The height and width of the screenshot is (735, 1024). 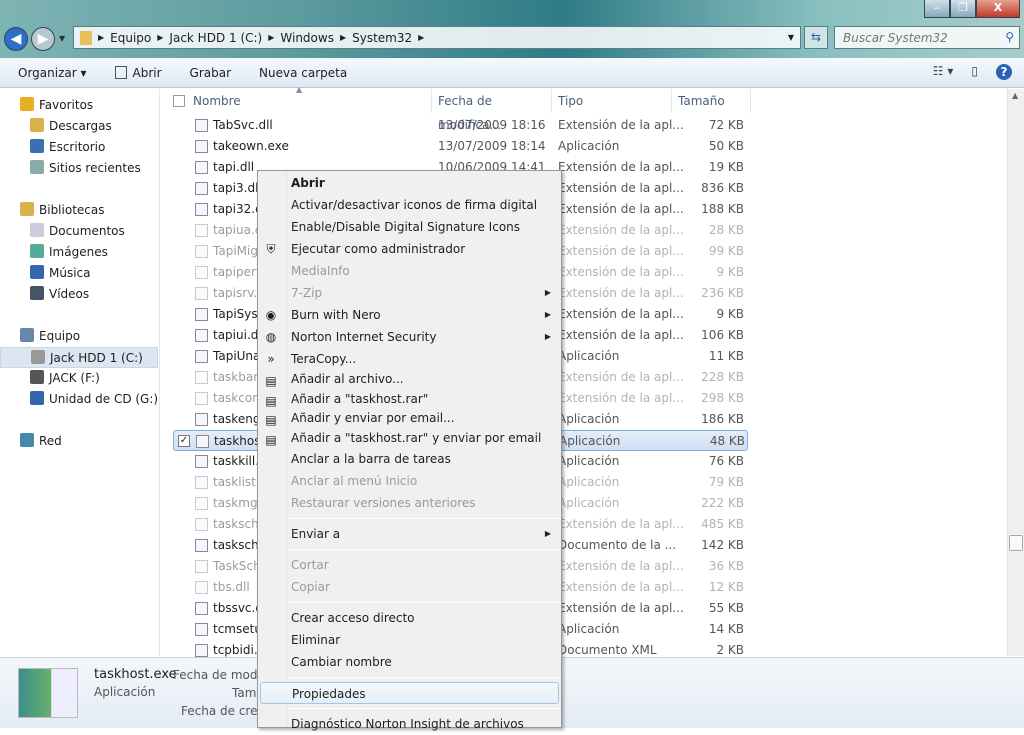 What do you see at coordinates (16, 39) in the screenshot?
I see `back-button: ◀` at bounding box center [16, 39].